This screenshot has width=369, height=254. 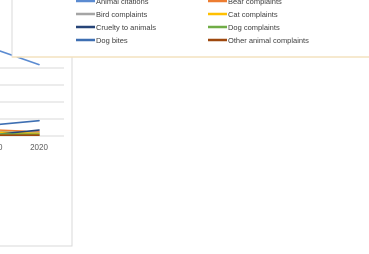 What do you see at coordinates (39, 147) in the screenshot?
I see `x-tick-label: 2020` at bounding box center [39, 147].